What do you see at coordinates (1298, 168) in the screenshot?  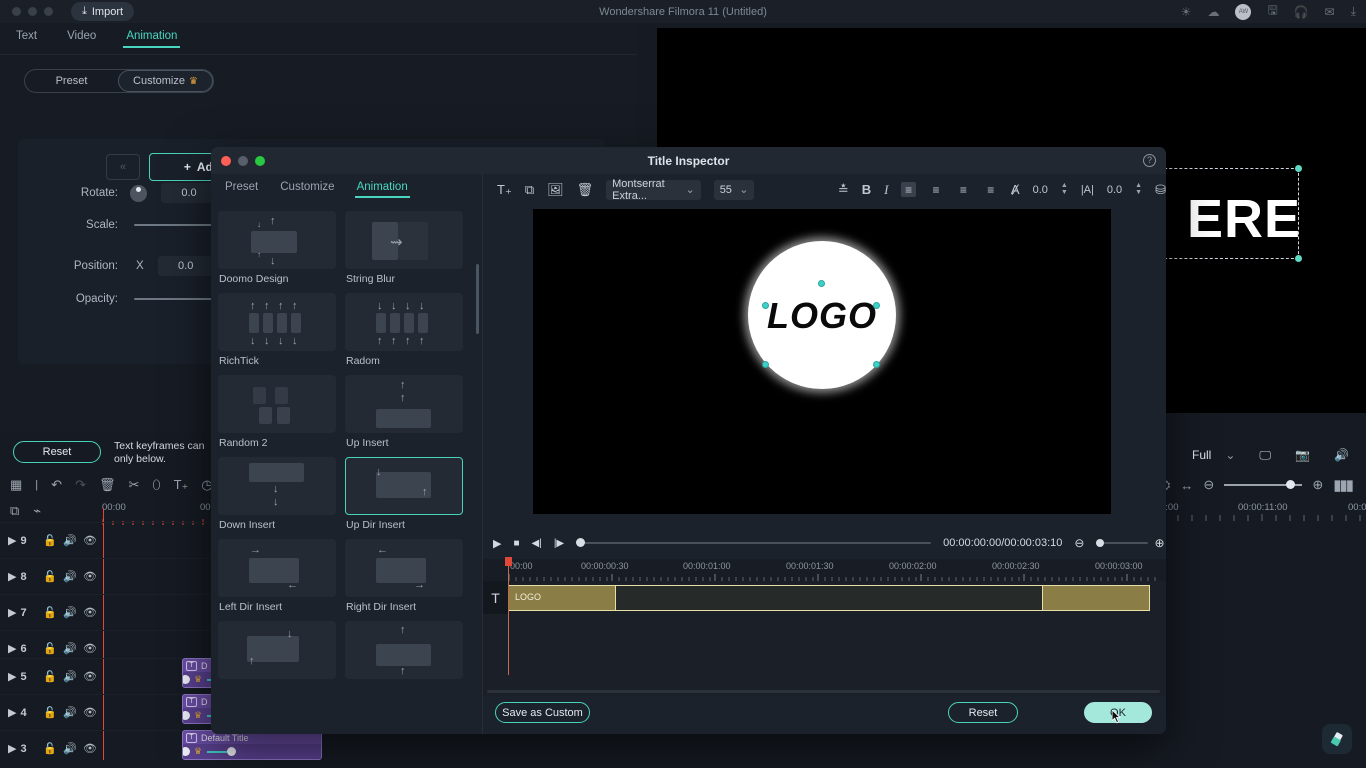 I see `resize-handle-tr` at bounding box center [1298, 168].